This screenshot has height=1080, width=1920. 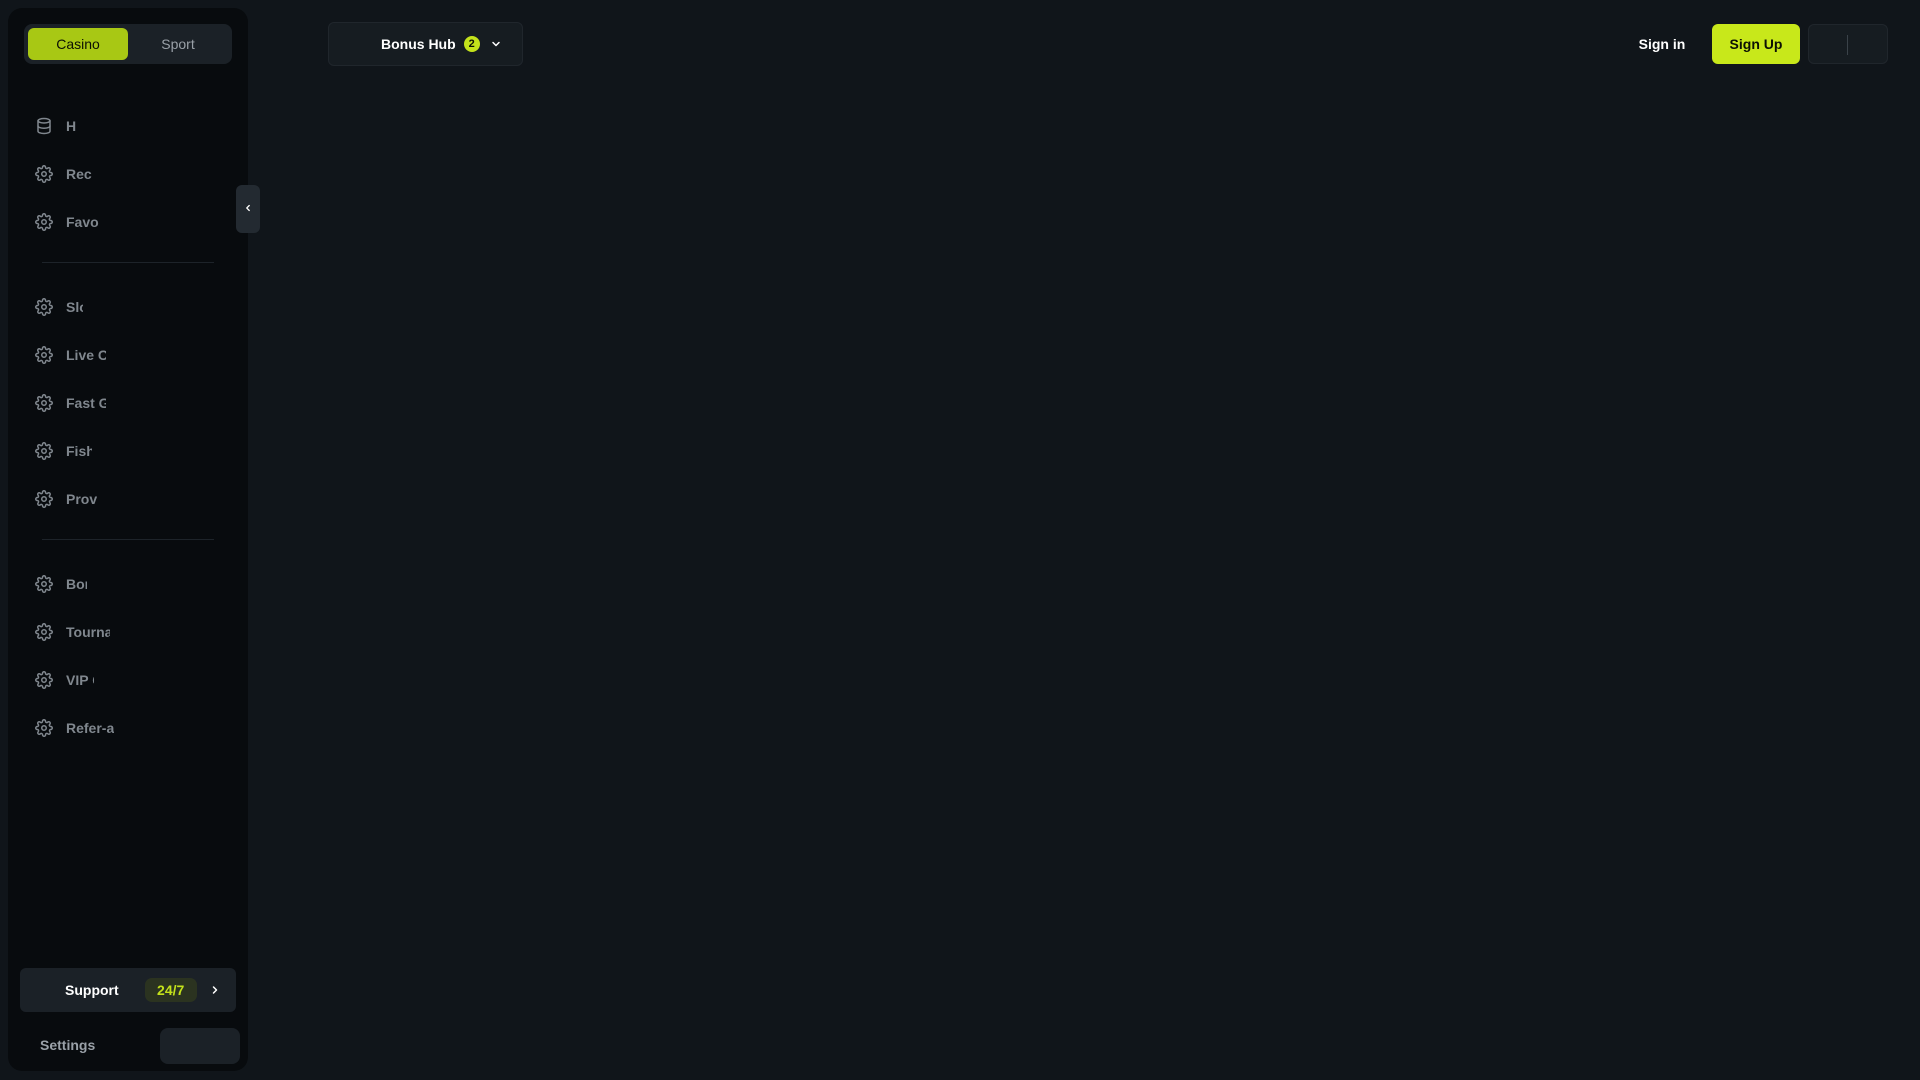 I want to click on sidebar-item-bonuses: Bon, so click(x=128, y=584).